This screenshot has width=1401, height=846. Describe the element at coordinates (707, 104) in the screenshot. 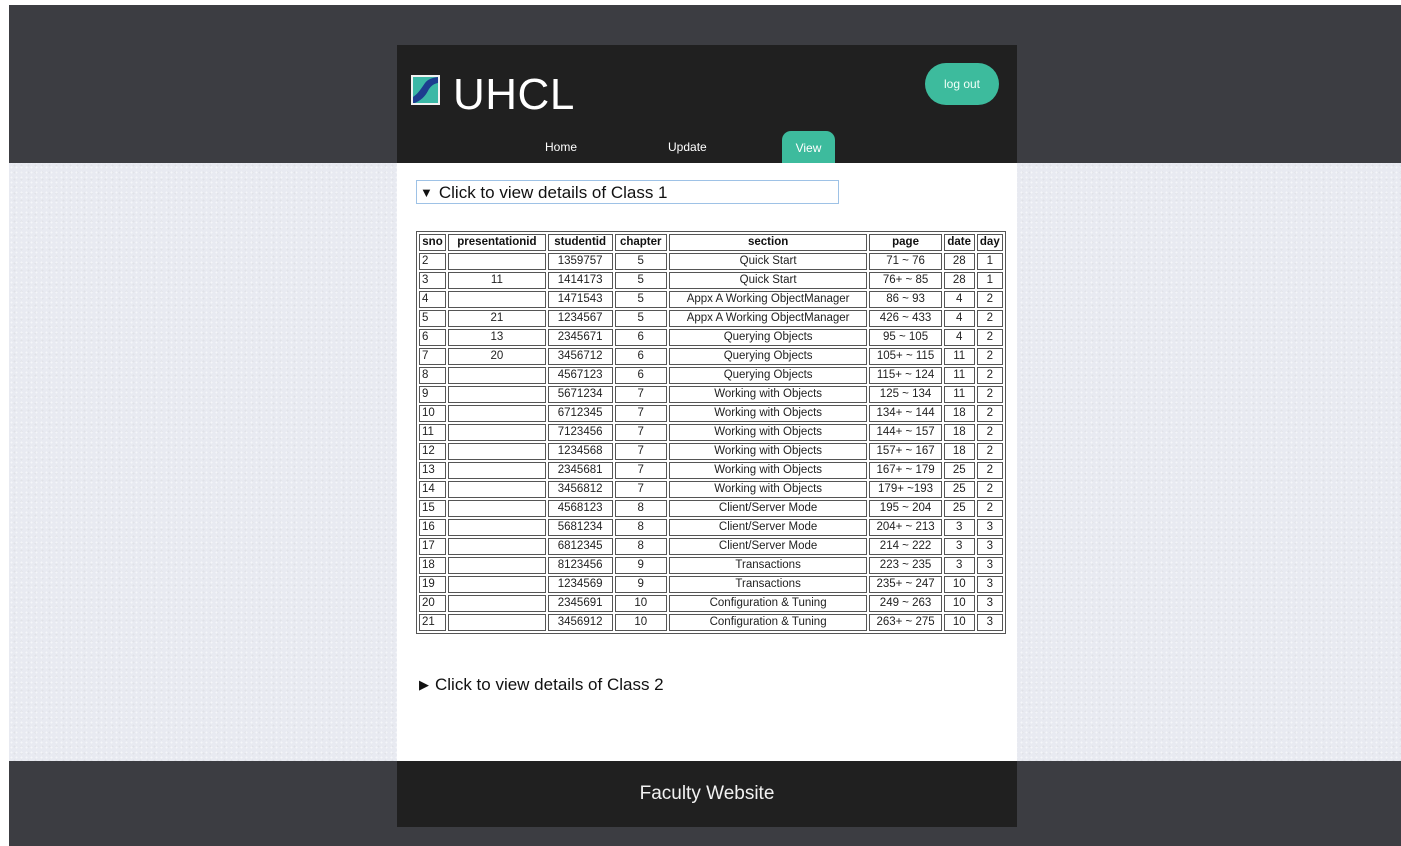

I see `site-header: UHCL log out Home Update View` at that location.